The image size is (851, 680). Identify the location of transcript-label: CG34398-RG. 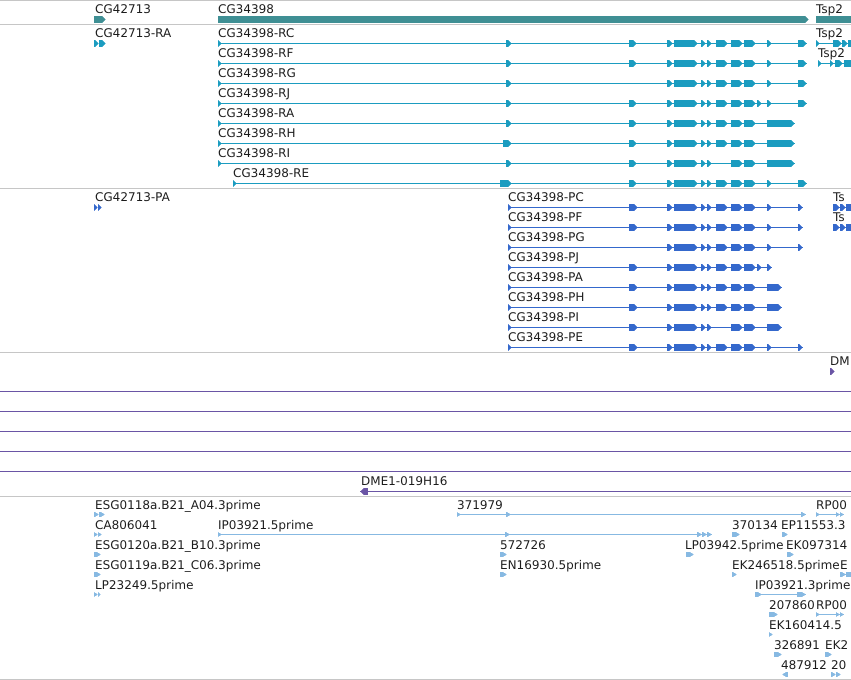
(257, 73).